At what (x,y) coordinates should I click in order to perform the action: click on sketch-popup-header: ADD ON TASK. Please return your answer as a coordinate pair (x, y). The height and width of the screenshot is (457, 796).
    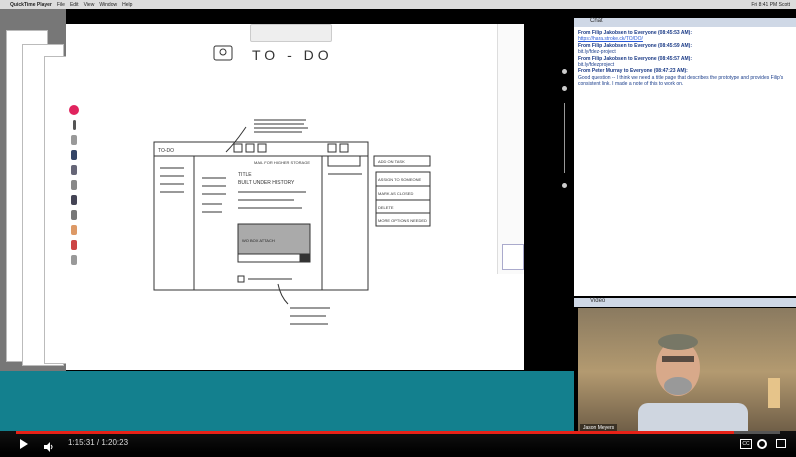
    Looking at the image, I should click on (391, 161).